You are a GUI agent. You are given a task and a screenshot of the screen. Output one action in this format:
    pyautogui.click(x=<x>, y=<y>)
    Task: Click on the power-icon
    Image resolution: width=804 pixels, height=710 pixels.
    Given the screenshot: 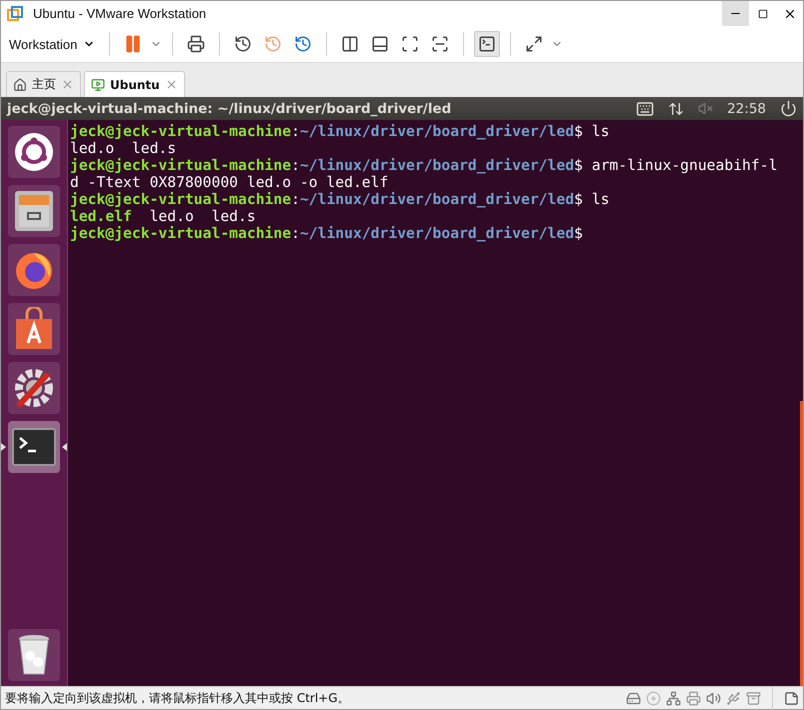 What is the action you would take?
    pyautogui.click(x=788, y=108)
    